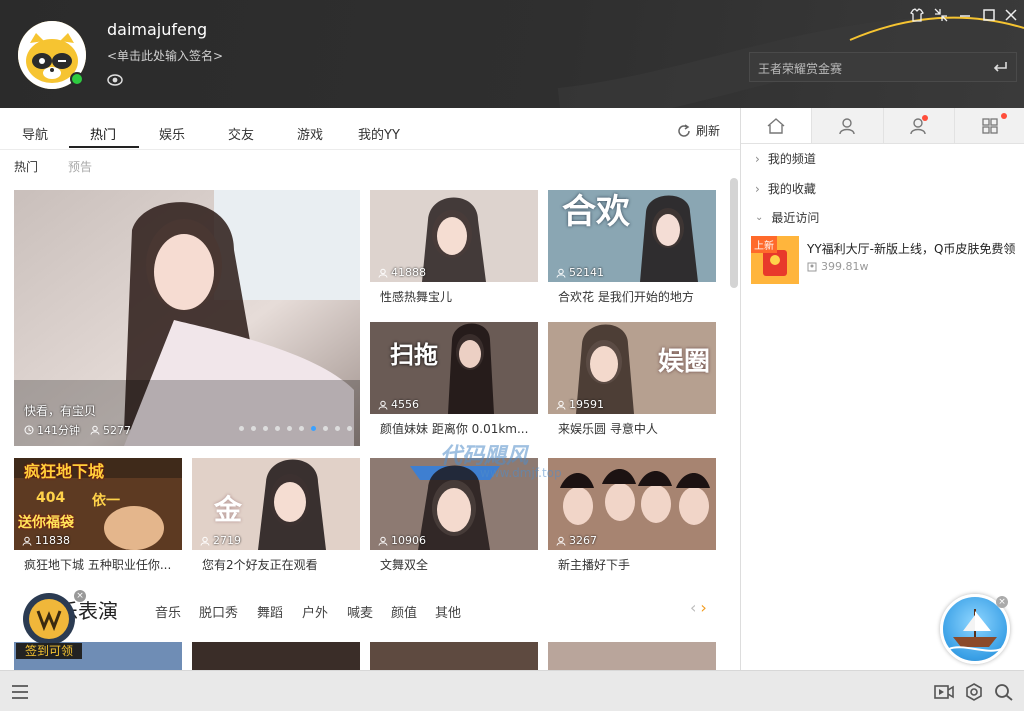 The image size is (1024, 711). What do you see at coordinates (965, 15) in the screenshot?
I see `minimize-button` at bounding box center [965, 15].